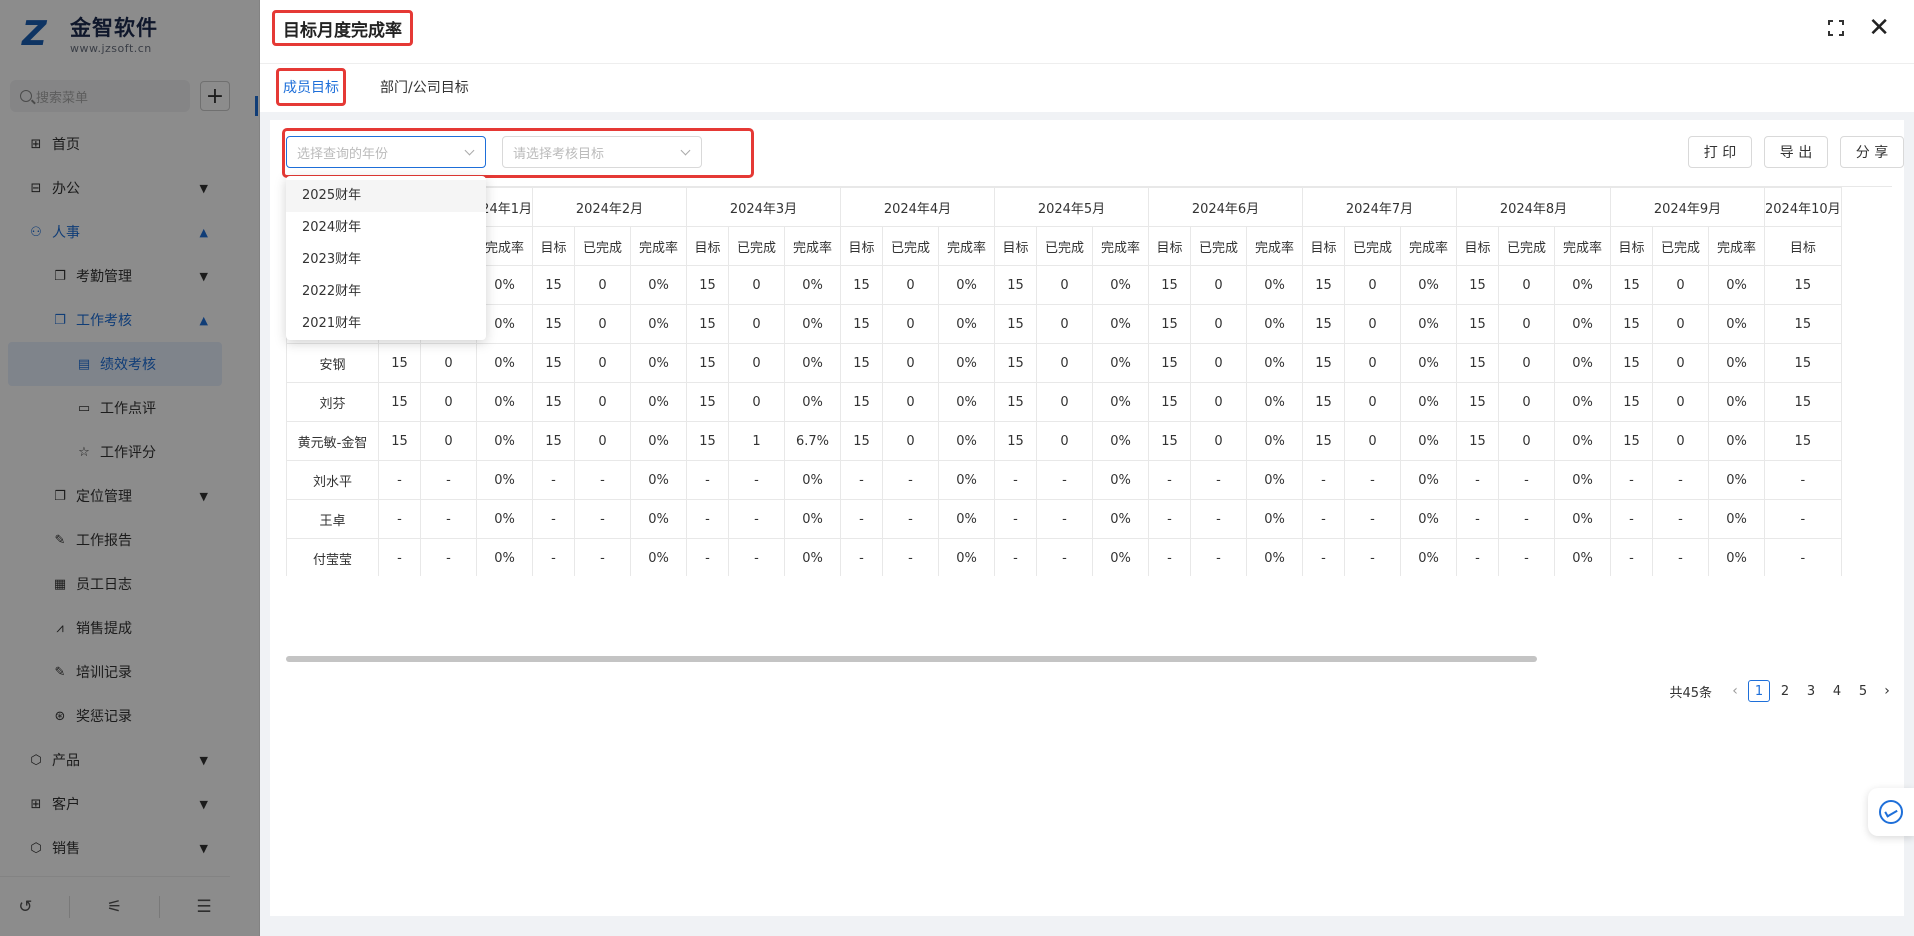 The image size is (1914, 936). I want to click on page-4: 4, so click(1837, 691).